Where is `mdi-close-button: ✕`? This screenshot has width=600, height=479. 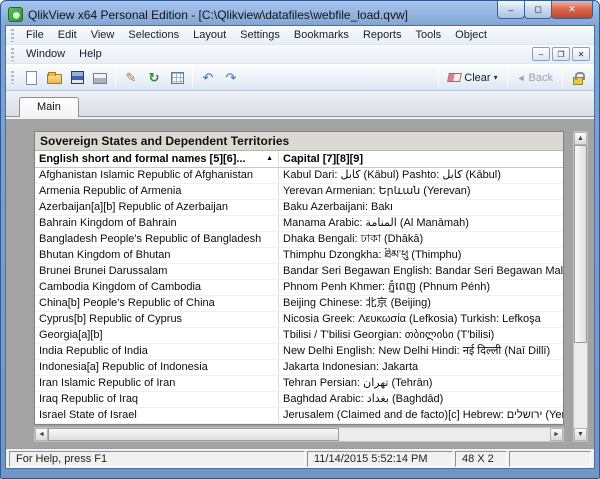
mdi-close-button: ✕ is located at coordinates (581, 54).